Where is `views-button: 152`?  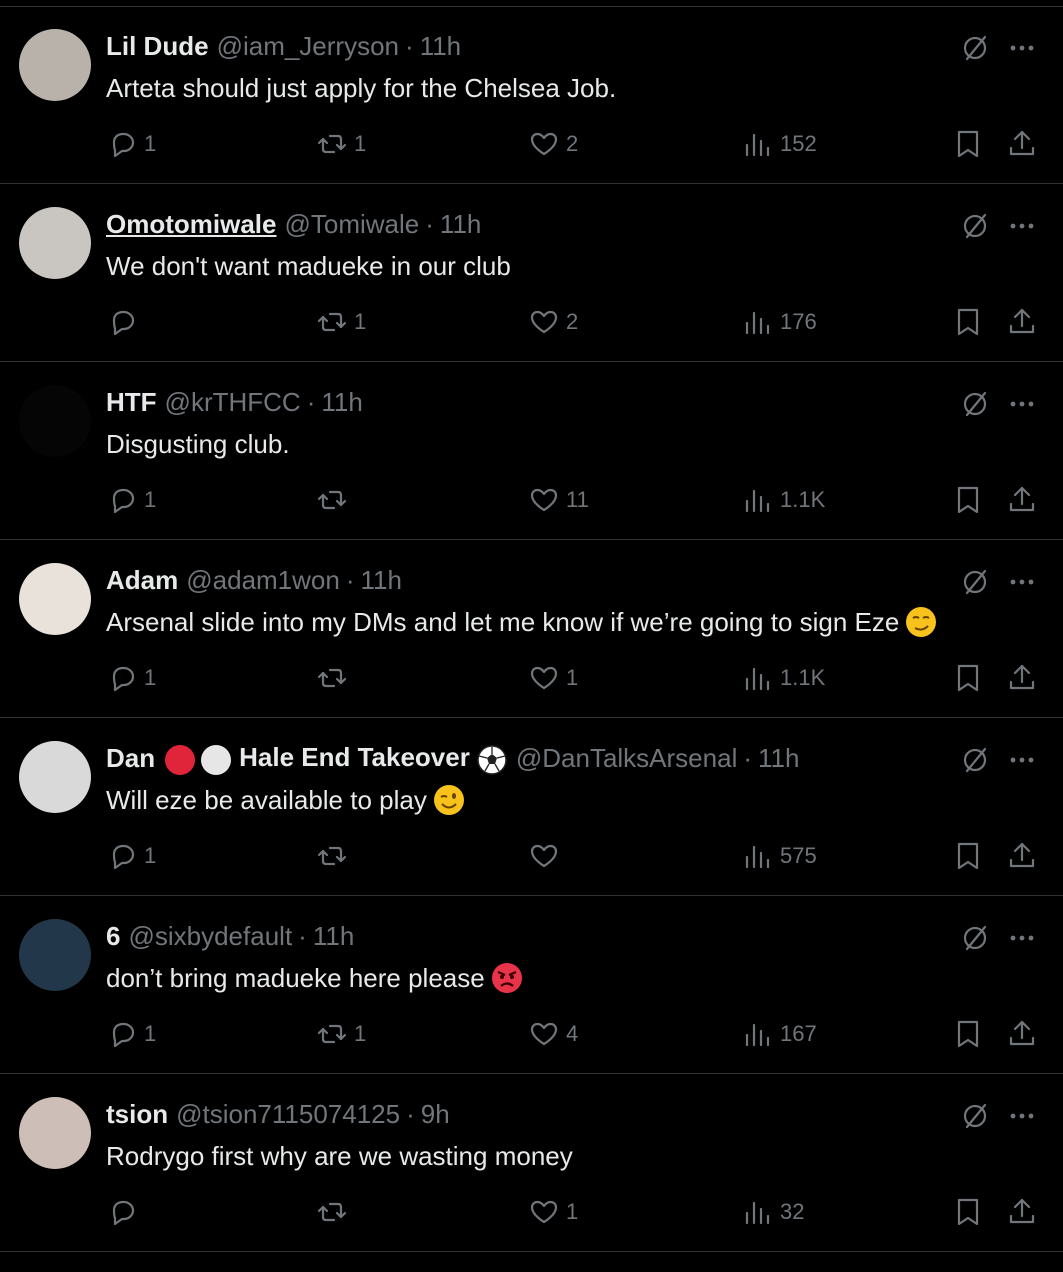
views-button: 152 is located at coordinates (779, 144).